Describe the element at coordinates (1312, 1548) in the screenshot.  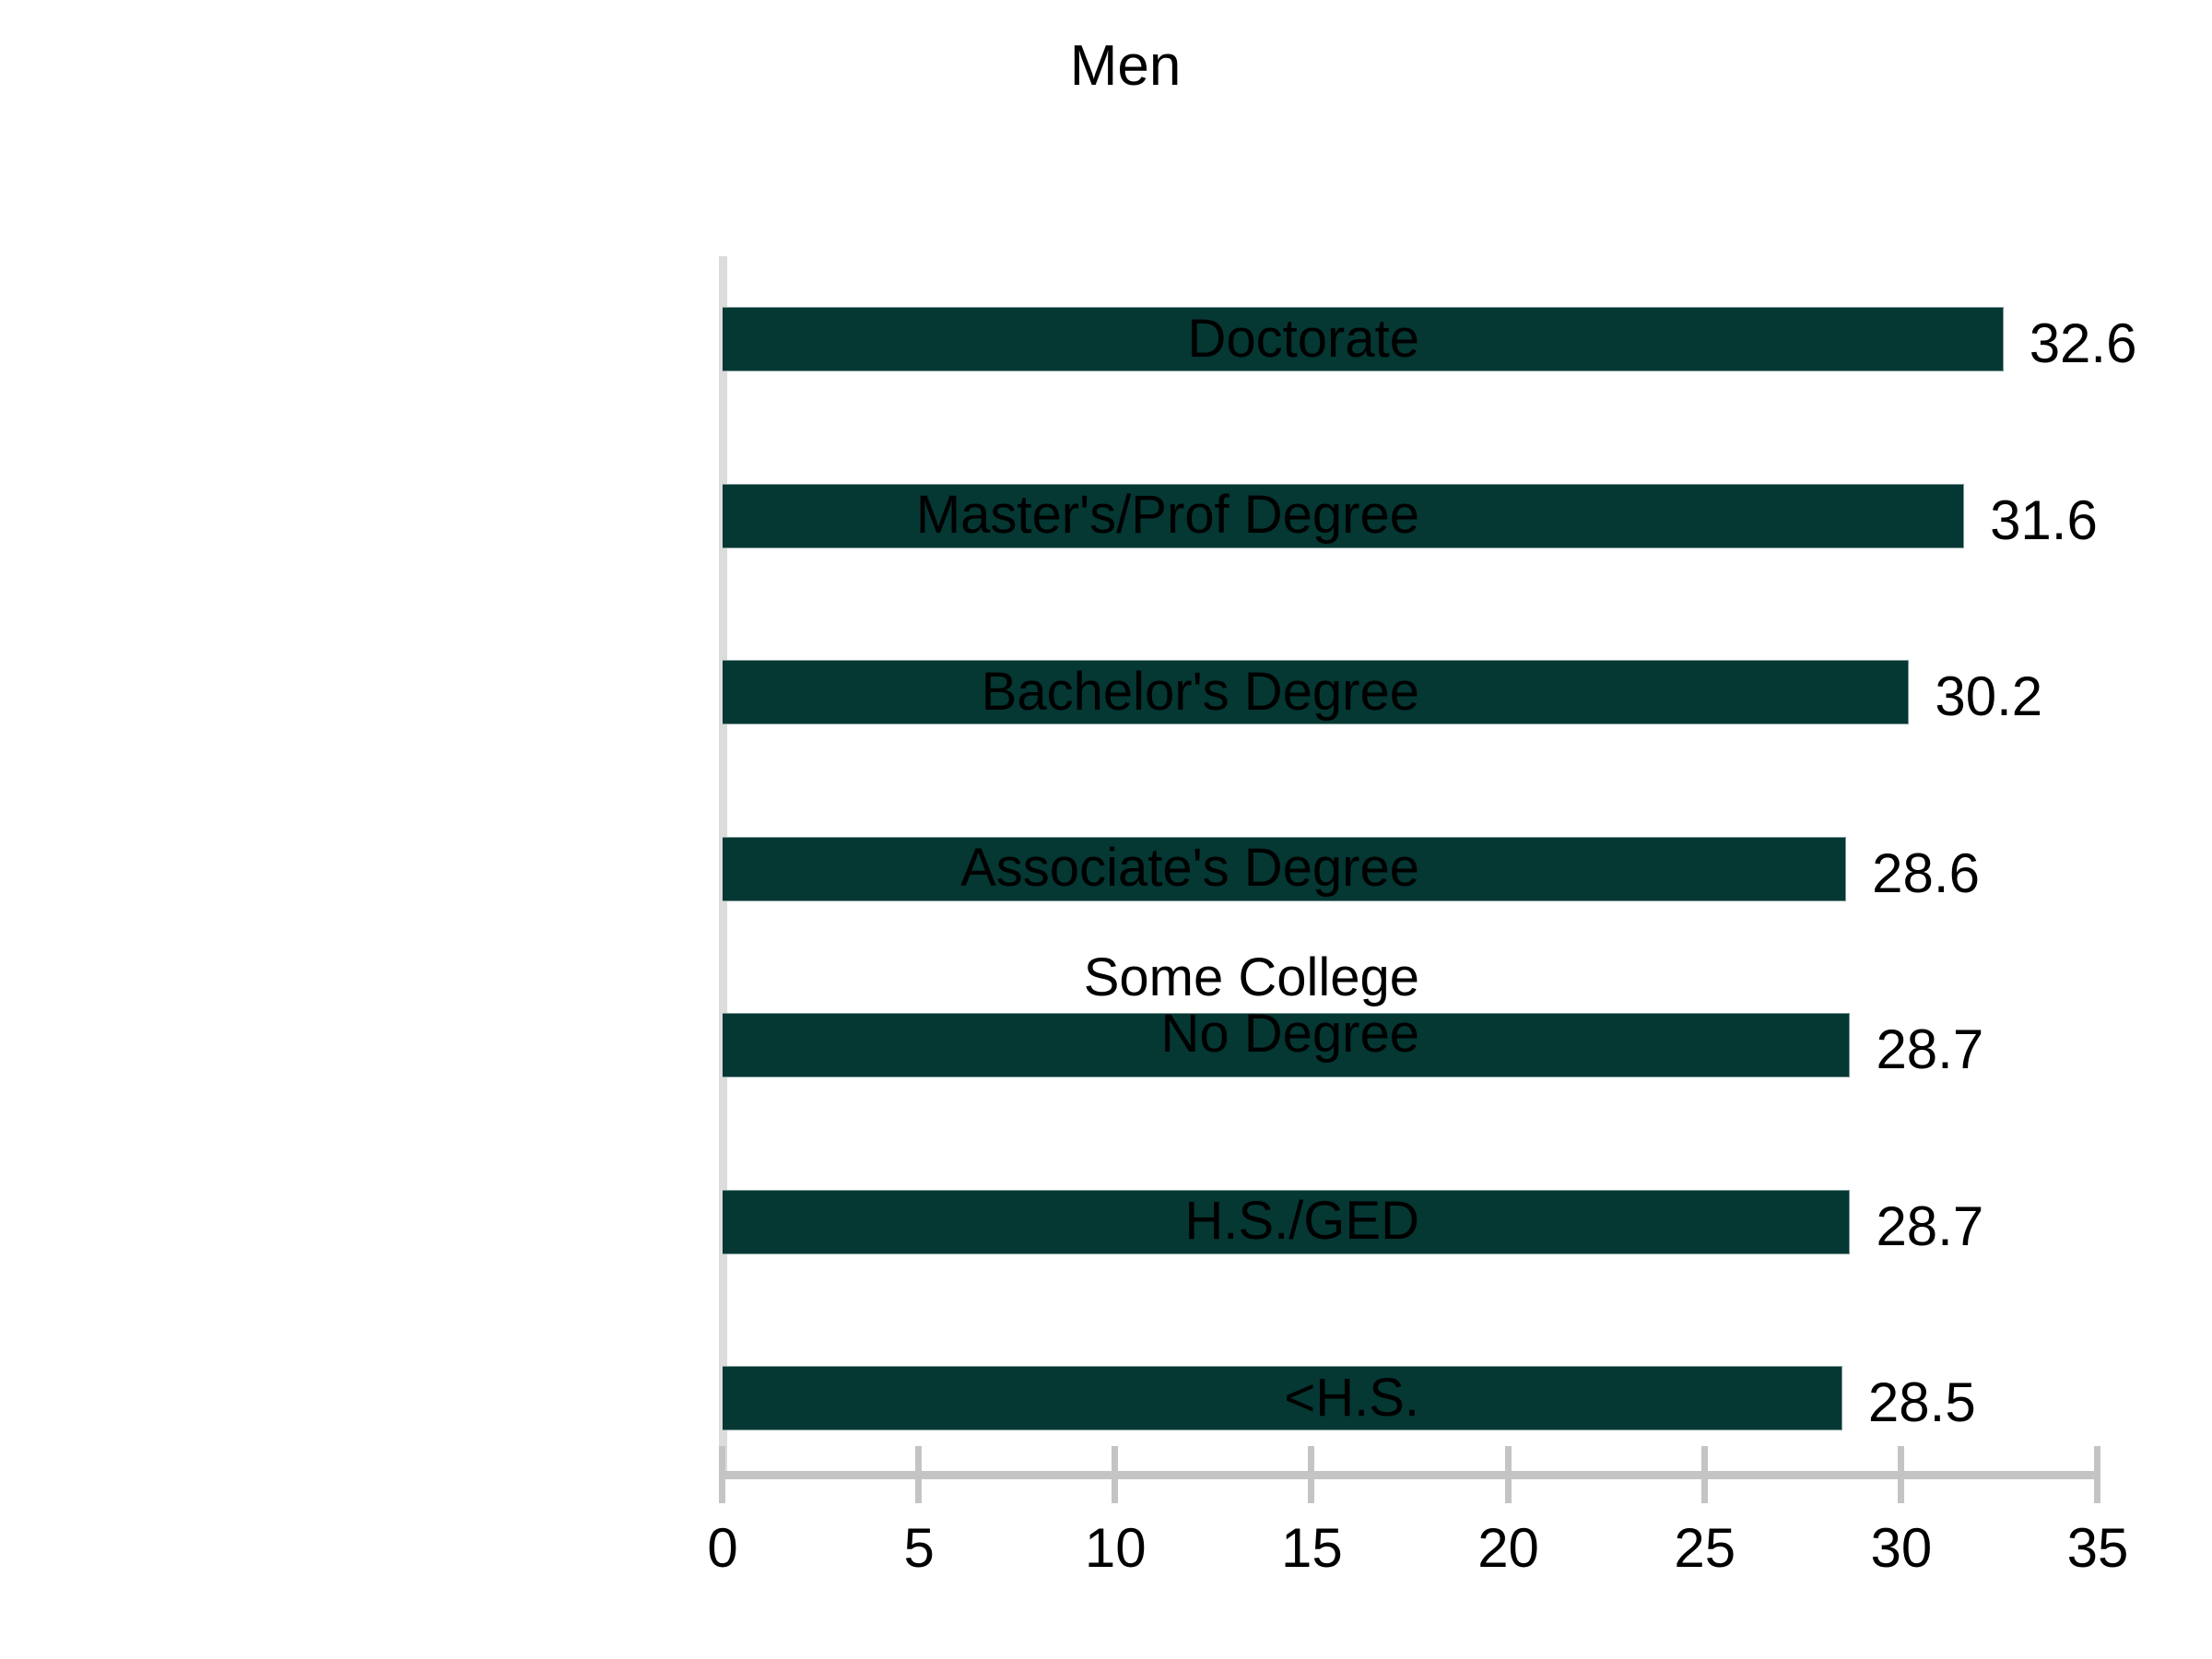
I see `x-axis-tick-label: 15` at that location.